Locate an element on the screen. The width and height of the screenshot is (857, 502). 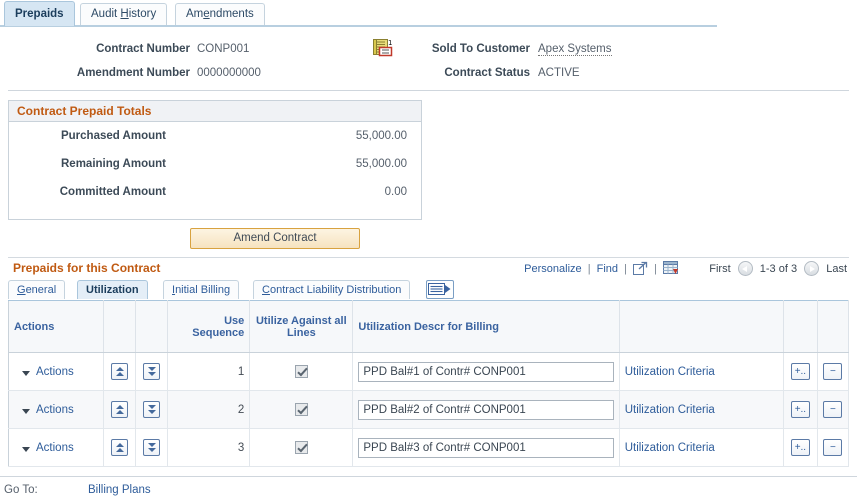
col-move-up is located at coordinates (120, 326).